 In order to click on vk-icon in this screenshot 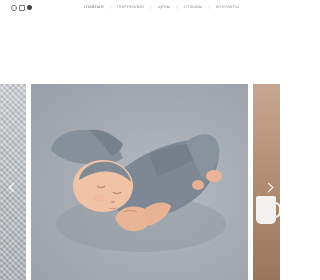, I will do `click(14, 8)`.